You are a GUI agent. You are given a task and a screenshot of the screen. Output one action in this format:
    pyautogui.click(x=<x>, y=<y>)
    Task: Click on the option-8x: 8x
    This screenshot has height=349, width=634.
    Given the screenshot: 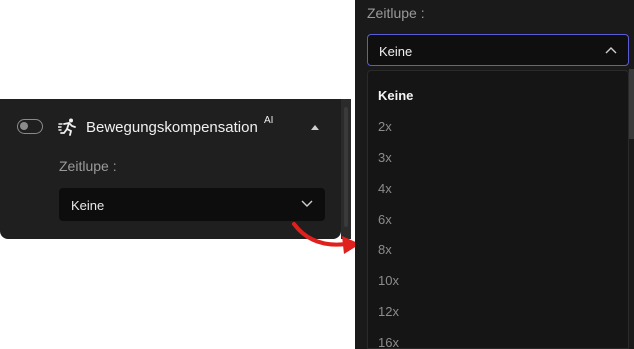 What is the action you would take?
    pyautogui.click(x=385, y=249)
    